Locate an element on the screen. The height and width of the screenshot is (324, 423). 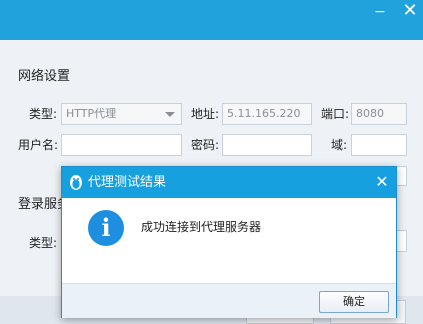
chevron-down-icon is located at coordinates (170, 114).